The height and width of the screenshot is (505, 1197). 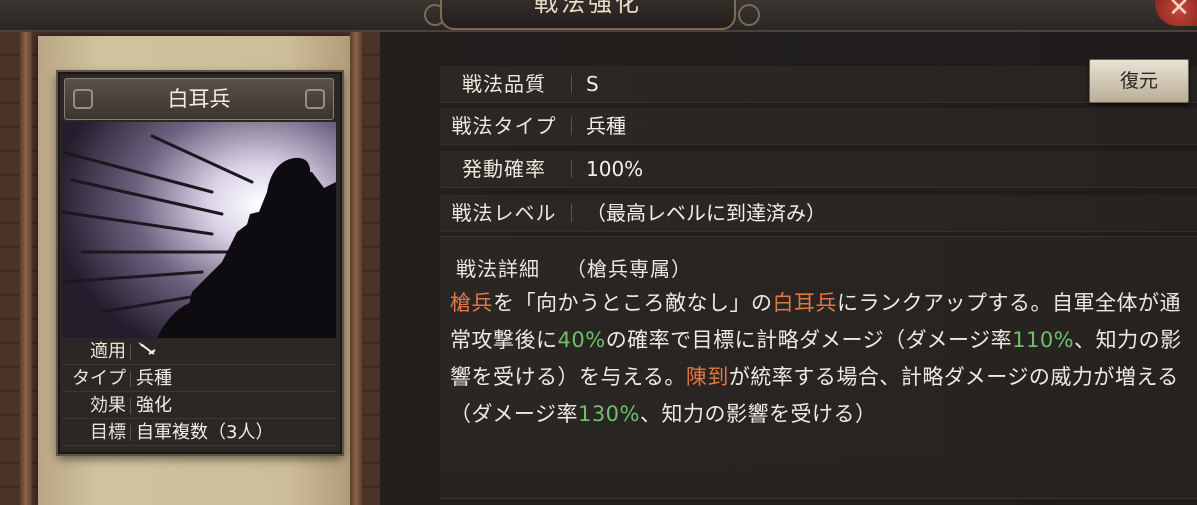 I want to click on restore-button: 復元, so click(x=1139, y=81).